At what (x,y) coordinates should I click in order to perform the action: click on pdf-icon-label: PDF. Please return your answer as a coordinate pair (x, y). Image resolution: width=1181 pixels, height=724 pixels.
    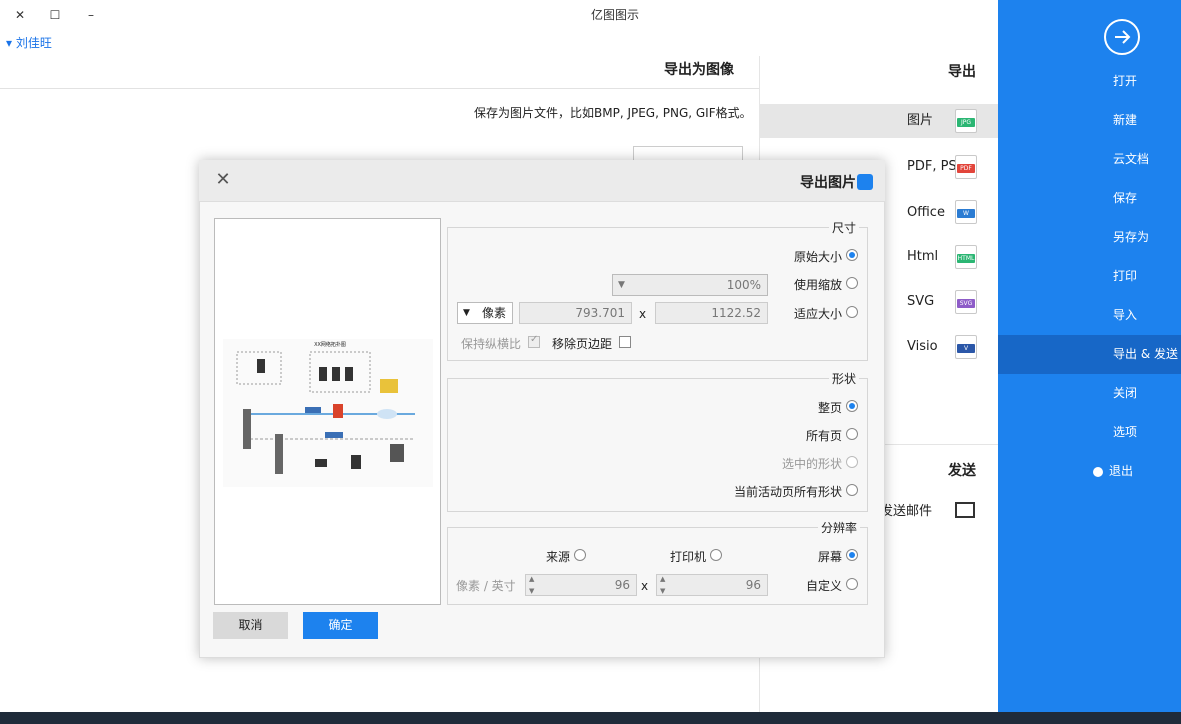
    Looking at the image, I should click on (966, 168).